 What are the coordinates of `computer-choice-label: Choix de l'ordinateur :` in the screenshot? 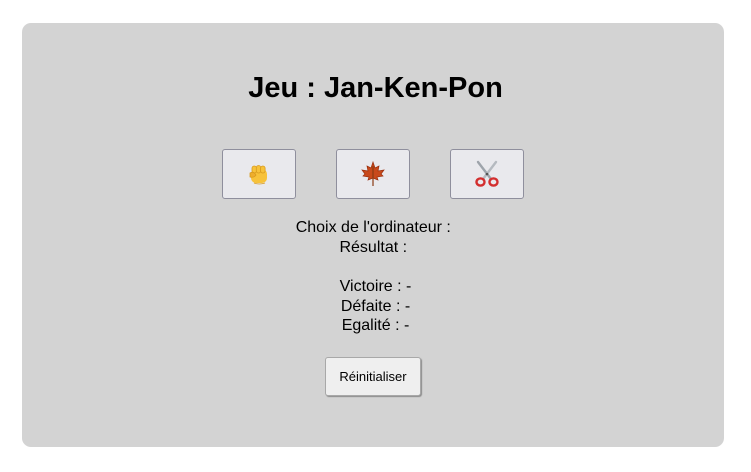 It's located at (373, 227).